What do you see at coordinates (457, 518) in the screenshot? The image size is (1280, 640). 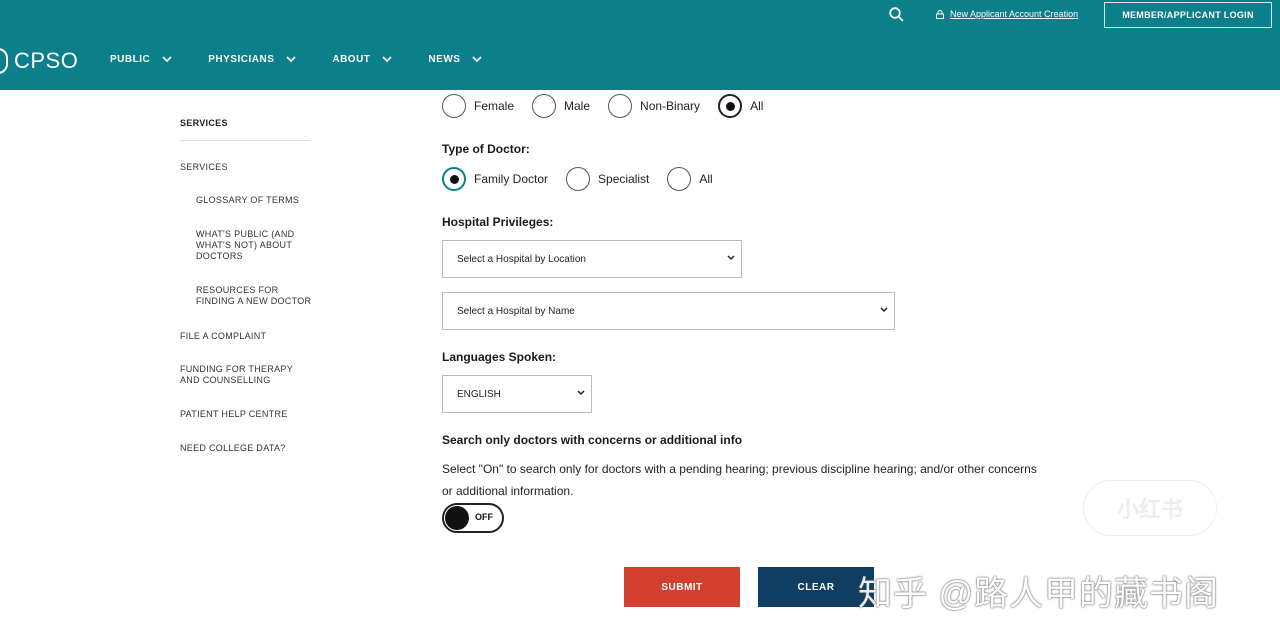 I see `toggle-knob` at bounding box center [457, 518].